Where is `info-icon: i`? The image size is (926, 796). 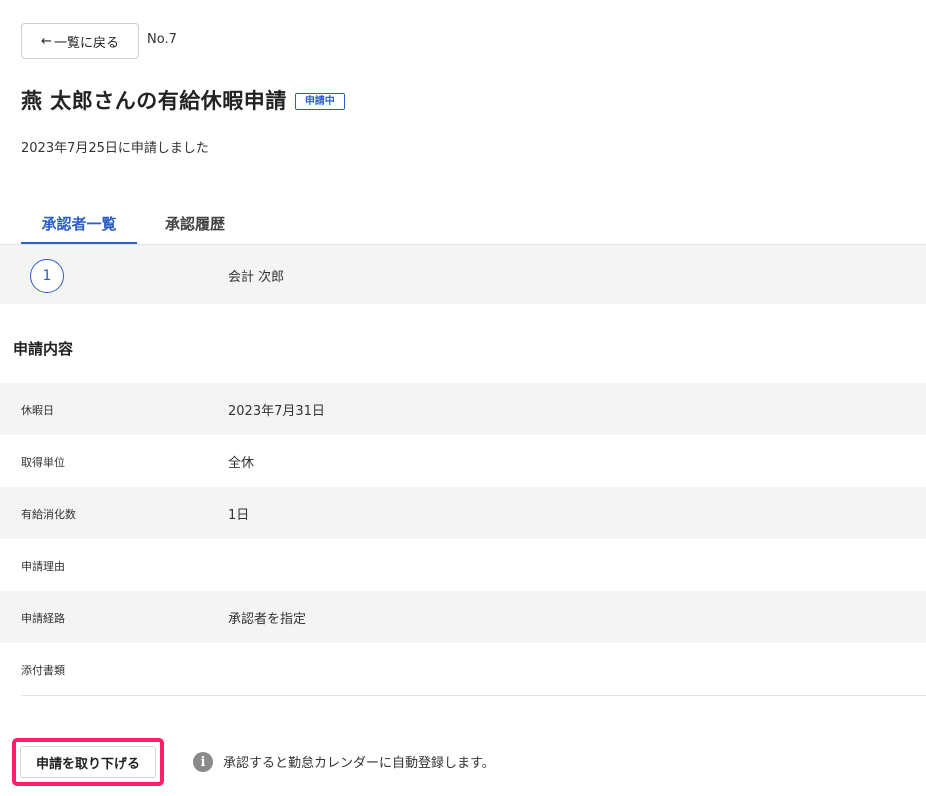
info-icon: i is located at coordinates (203, 762).